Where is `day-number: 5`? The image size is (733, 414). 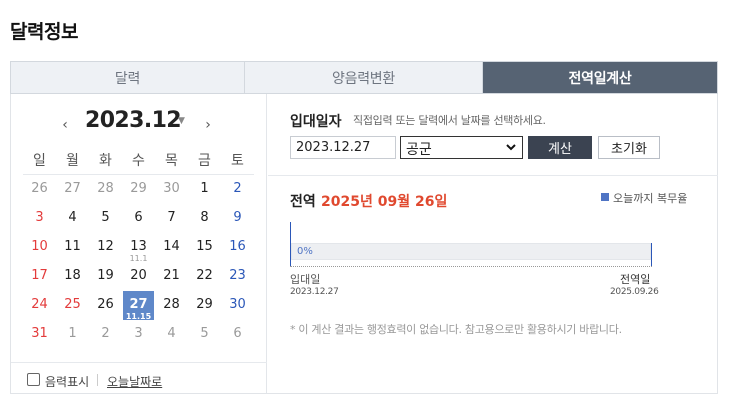 day-number: 5 is located at coordinates (105, 217).